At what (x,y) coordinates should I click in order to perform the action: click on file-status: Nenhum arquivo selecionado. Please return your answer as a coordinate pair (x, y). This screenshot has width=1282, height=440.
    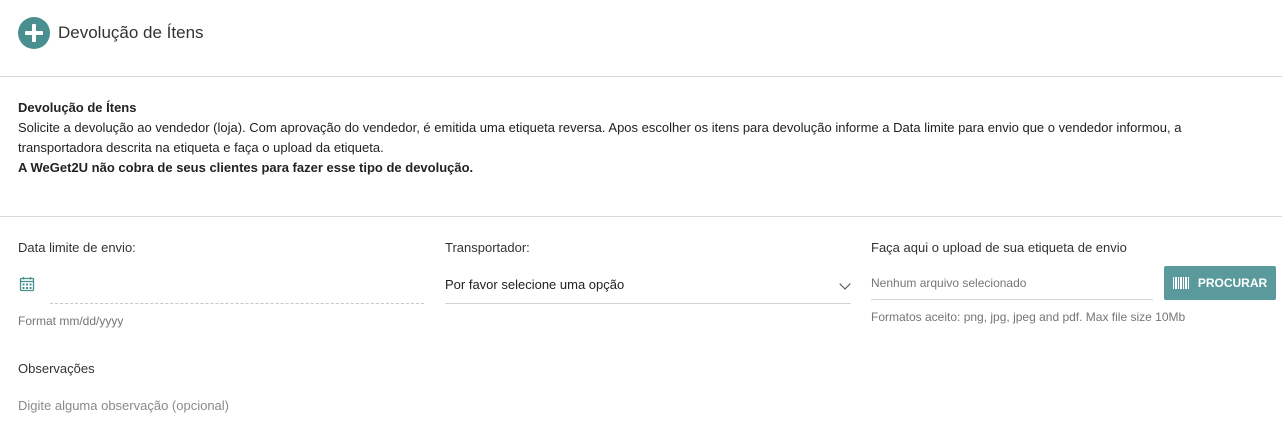
    Looking at the image, I should click on (949, 283).